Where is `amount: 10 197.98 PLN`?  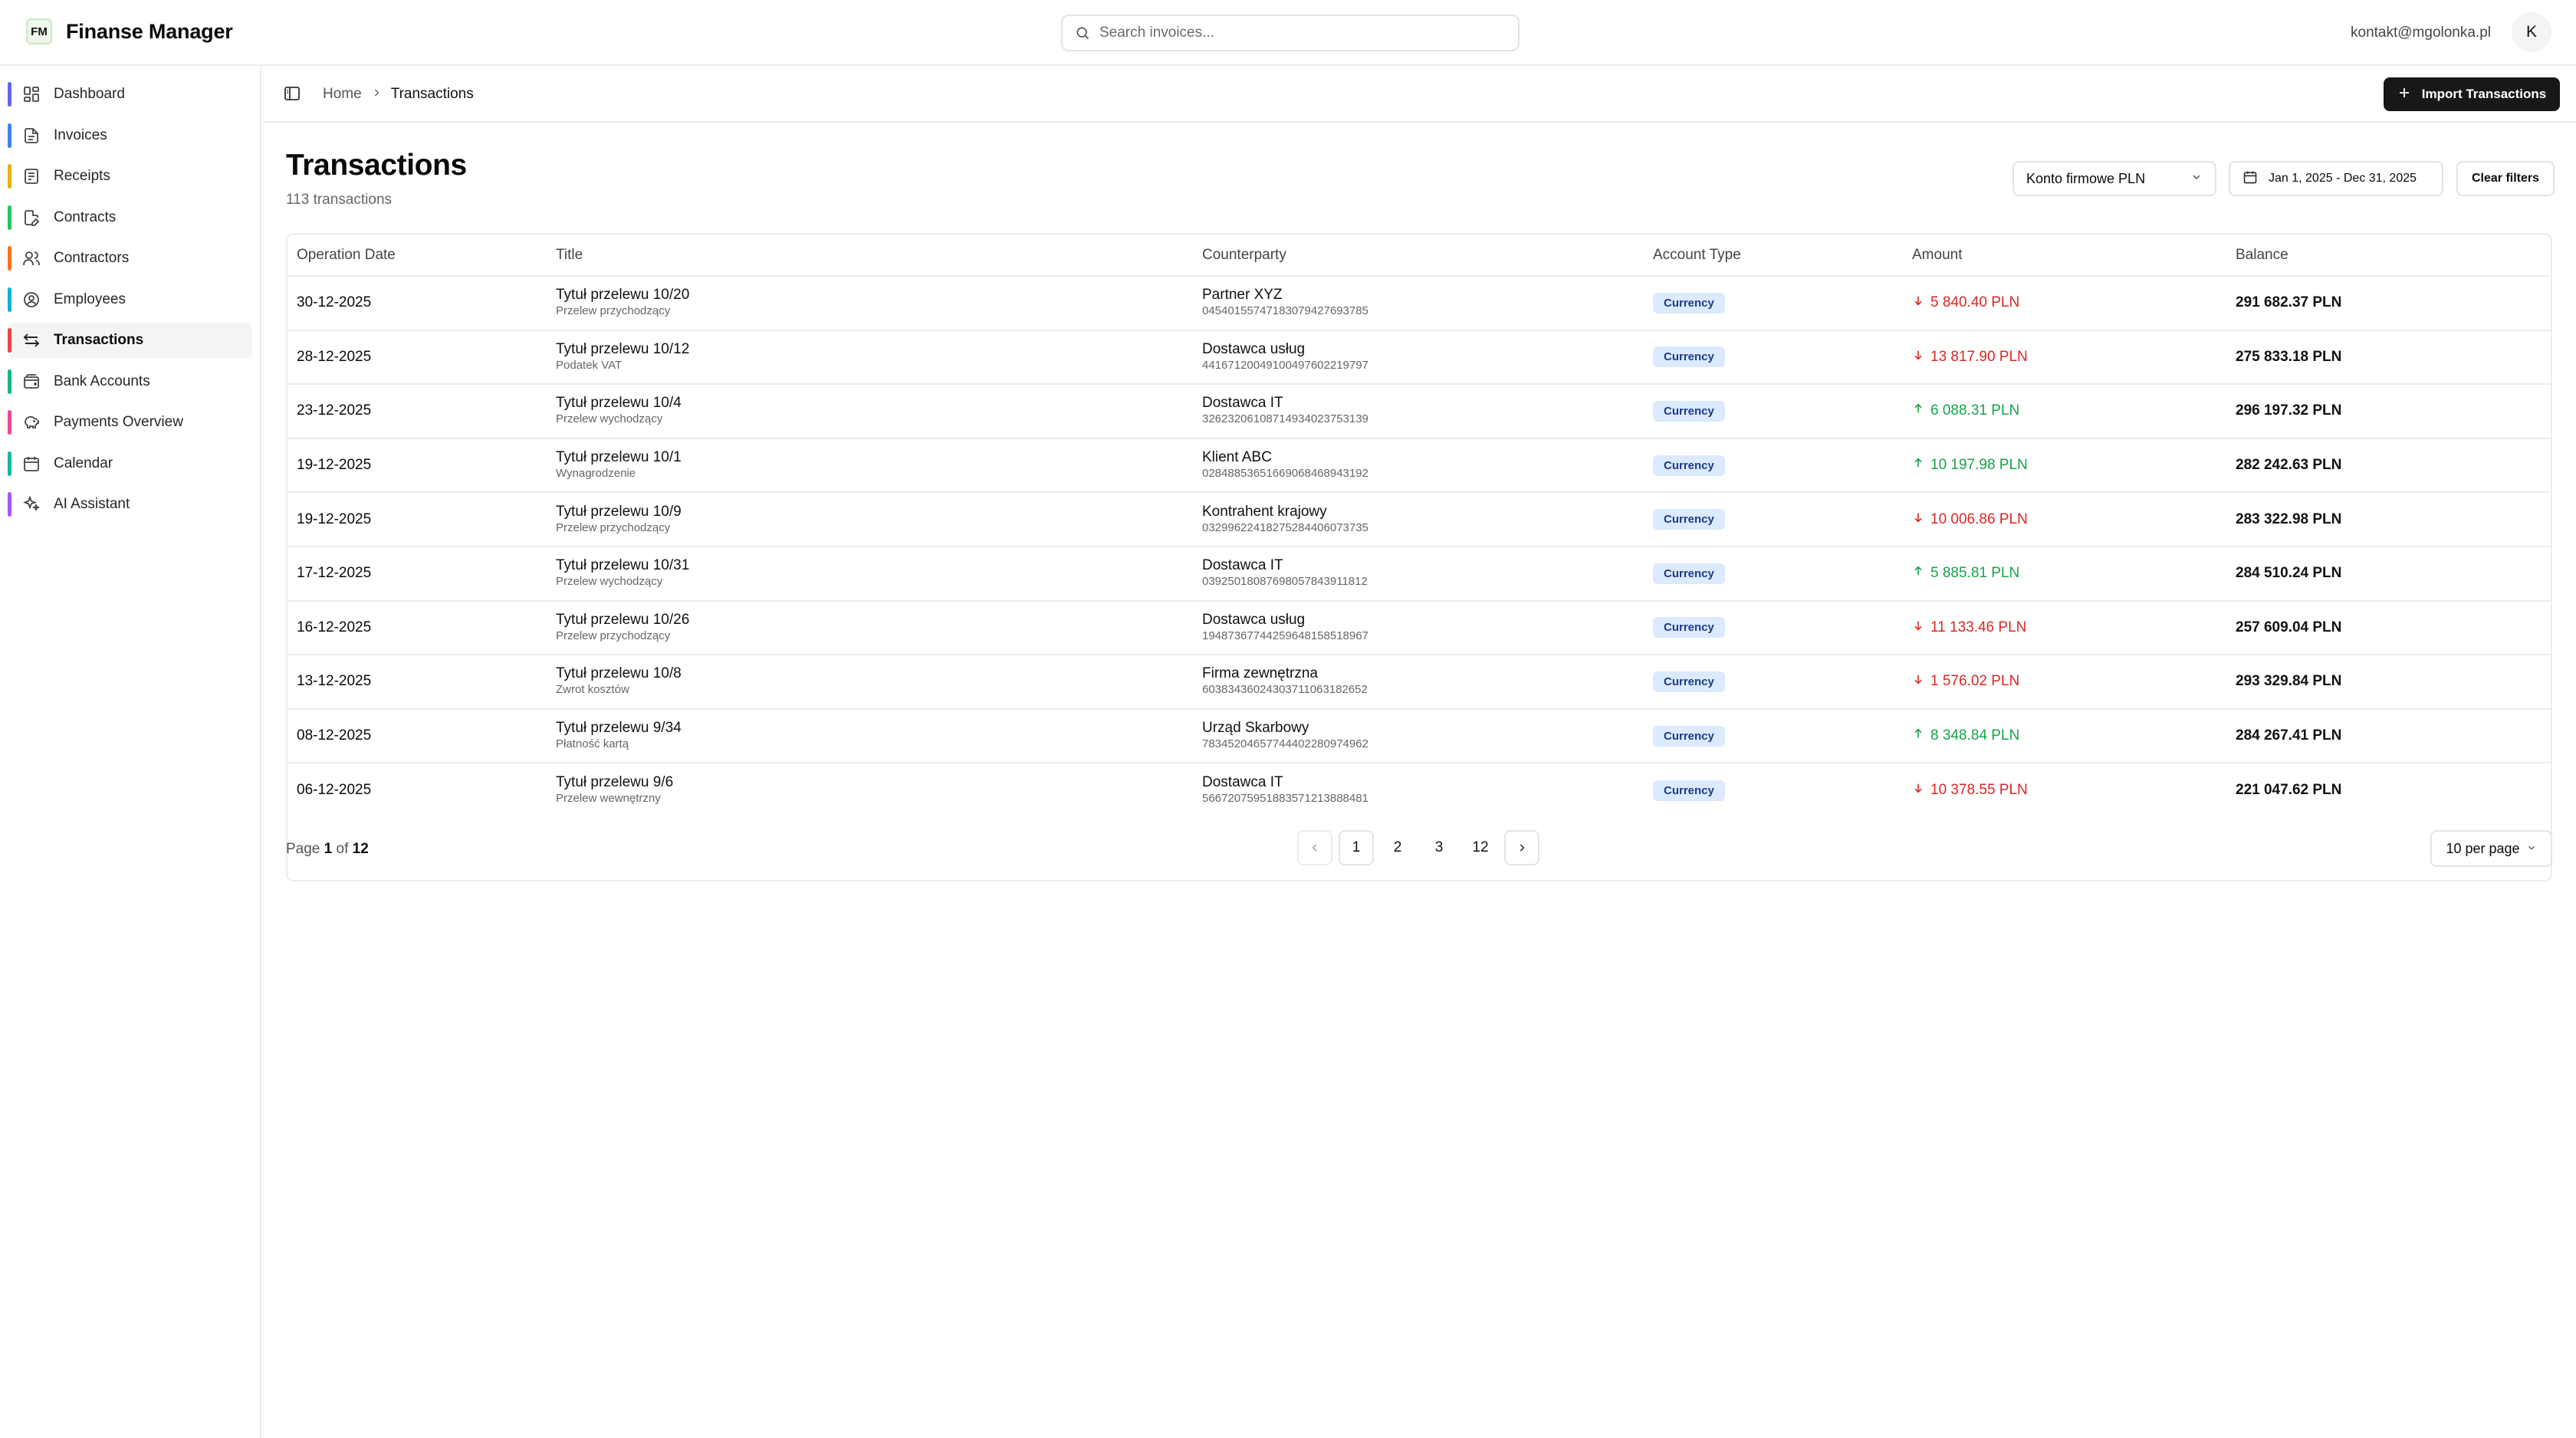 amount: 10 197.98 PLN is located at coordinates (2069, 465).